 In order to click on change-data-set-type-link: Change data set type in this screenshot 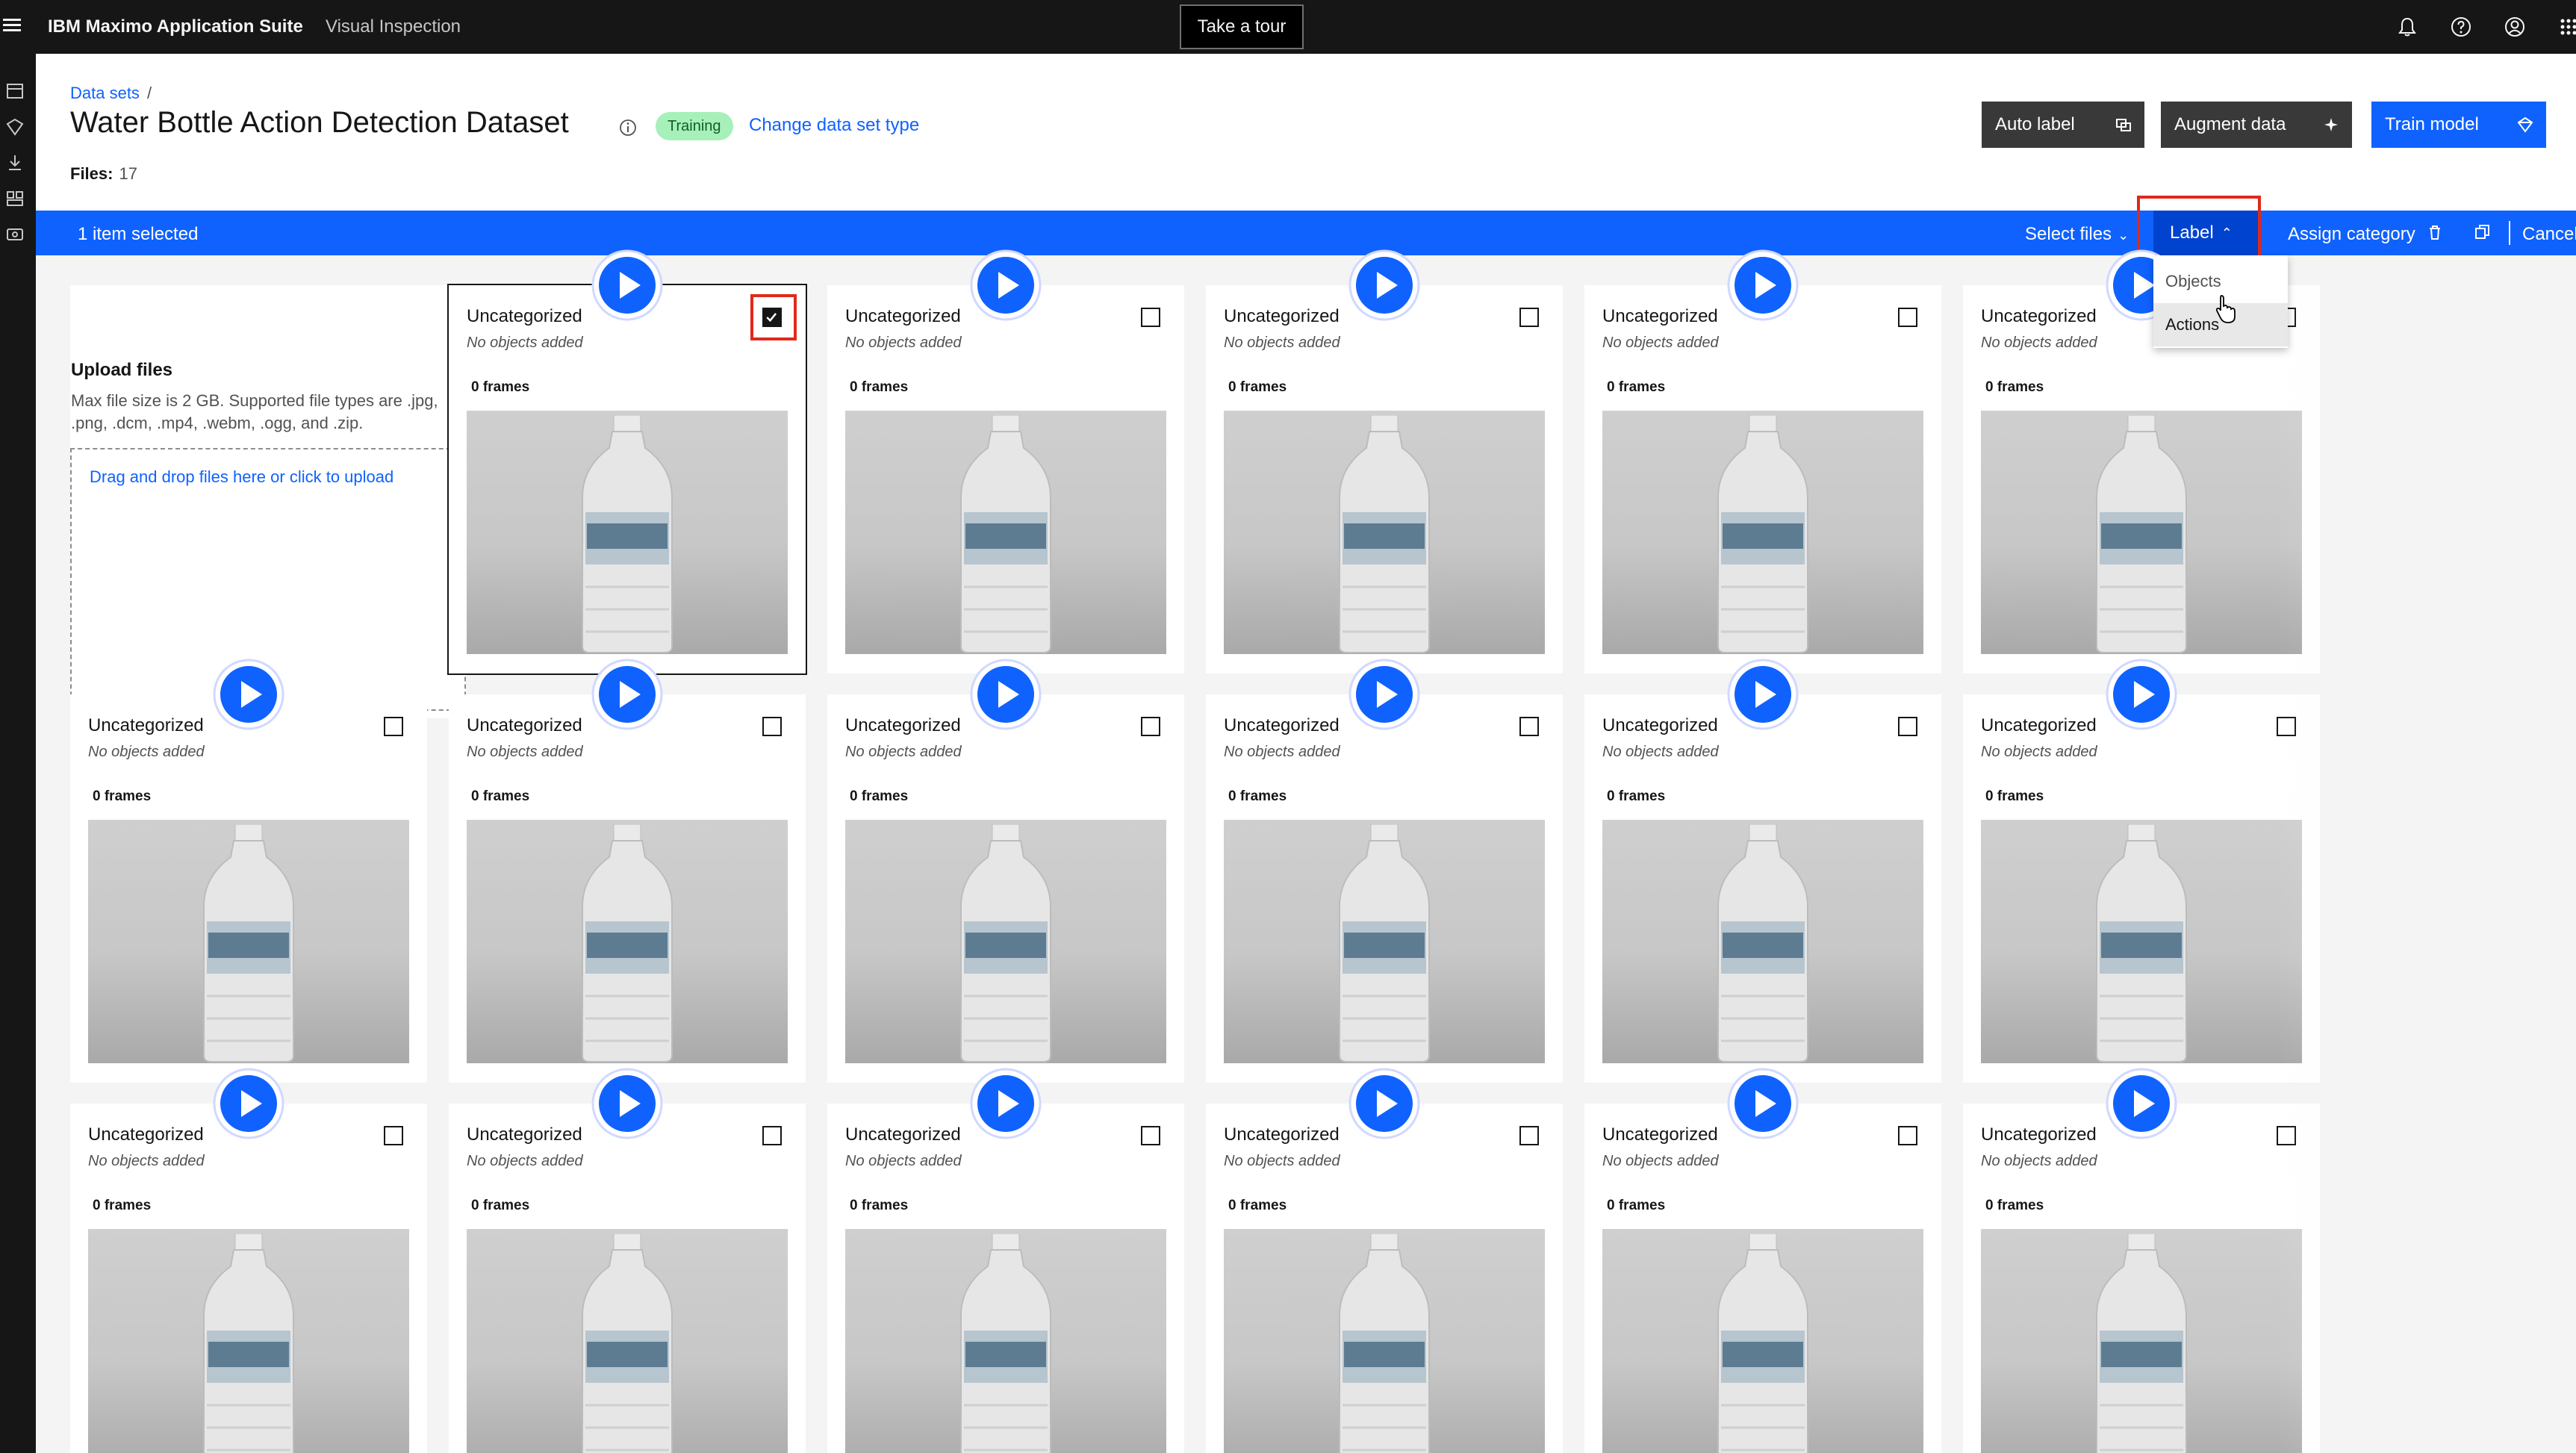, I will do `click(834, 125)`.